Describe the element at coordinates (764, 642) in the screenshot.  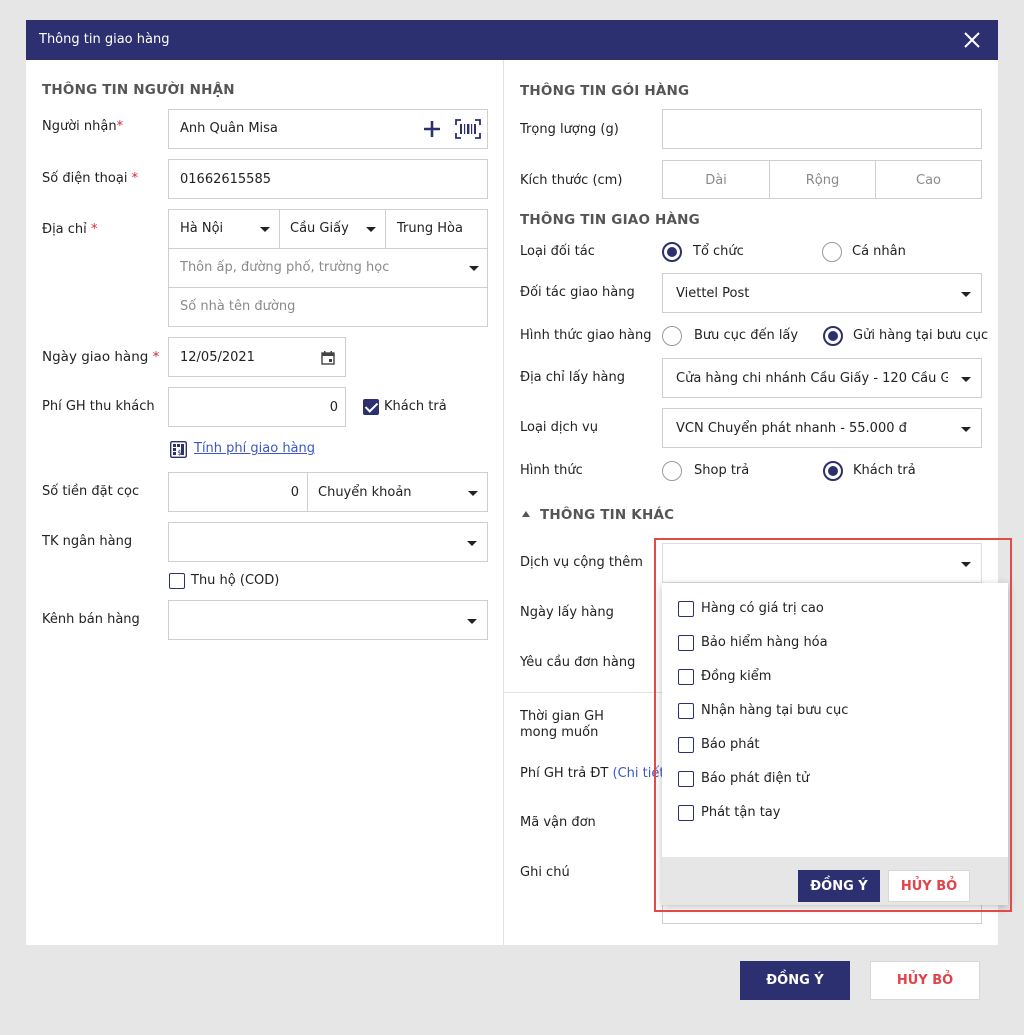
I see `option-label: Bảo hiểm hàng hóa` at that location.